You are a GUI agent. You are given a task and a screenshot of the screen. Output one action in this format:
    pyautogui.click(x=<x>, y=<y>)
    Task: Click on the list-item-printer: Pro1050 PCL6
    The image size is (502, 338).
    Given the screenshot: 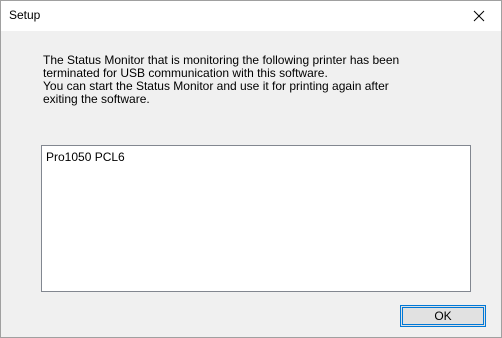 What is the action you would take?
    pyautogui.click(x=85, y=157)
    